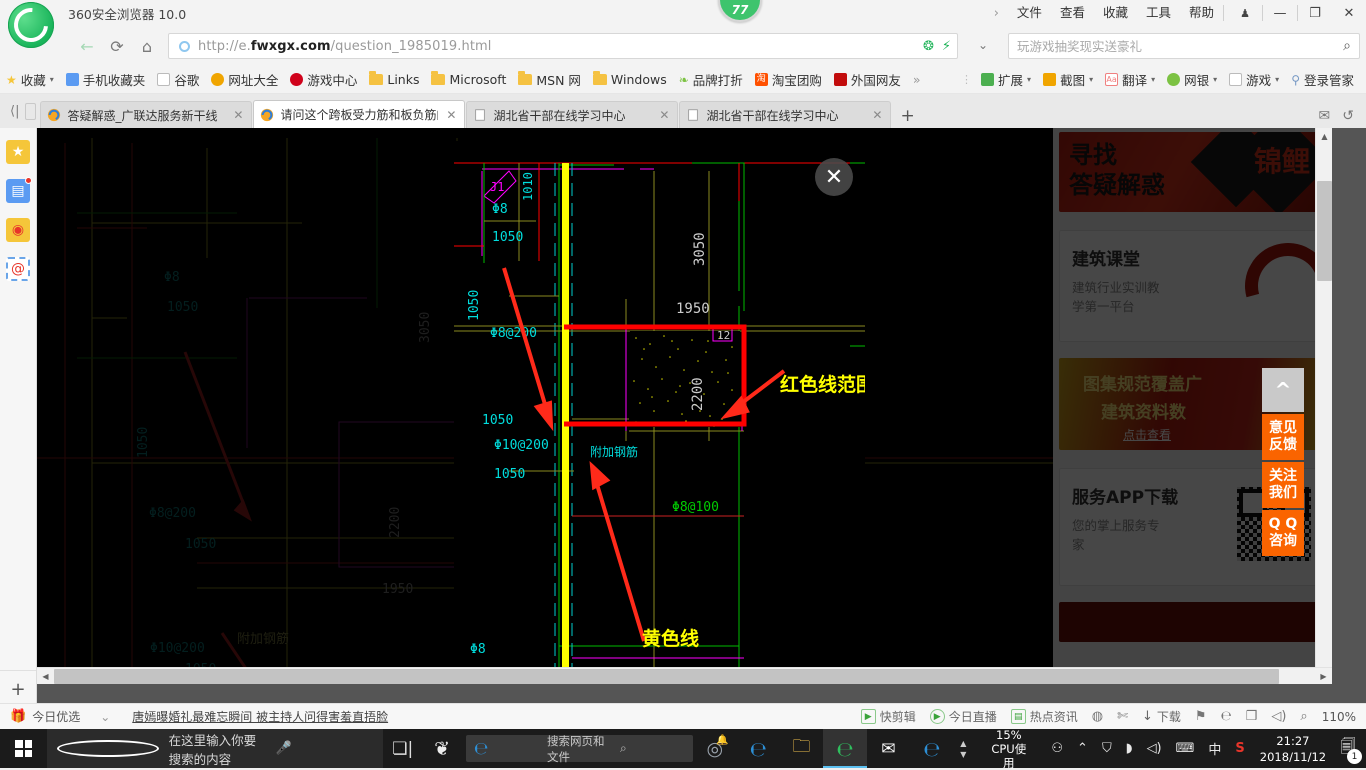 The width and height of the screenshot is (1366, 770). I want to click on titlebar-overflow-chevron: ›, so click(996, 13).